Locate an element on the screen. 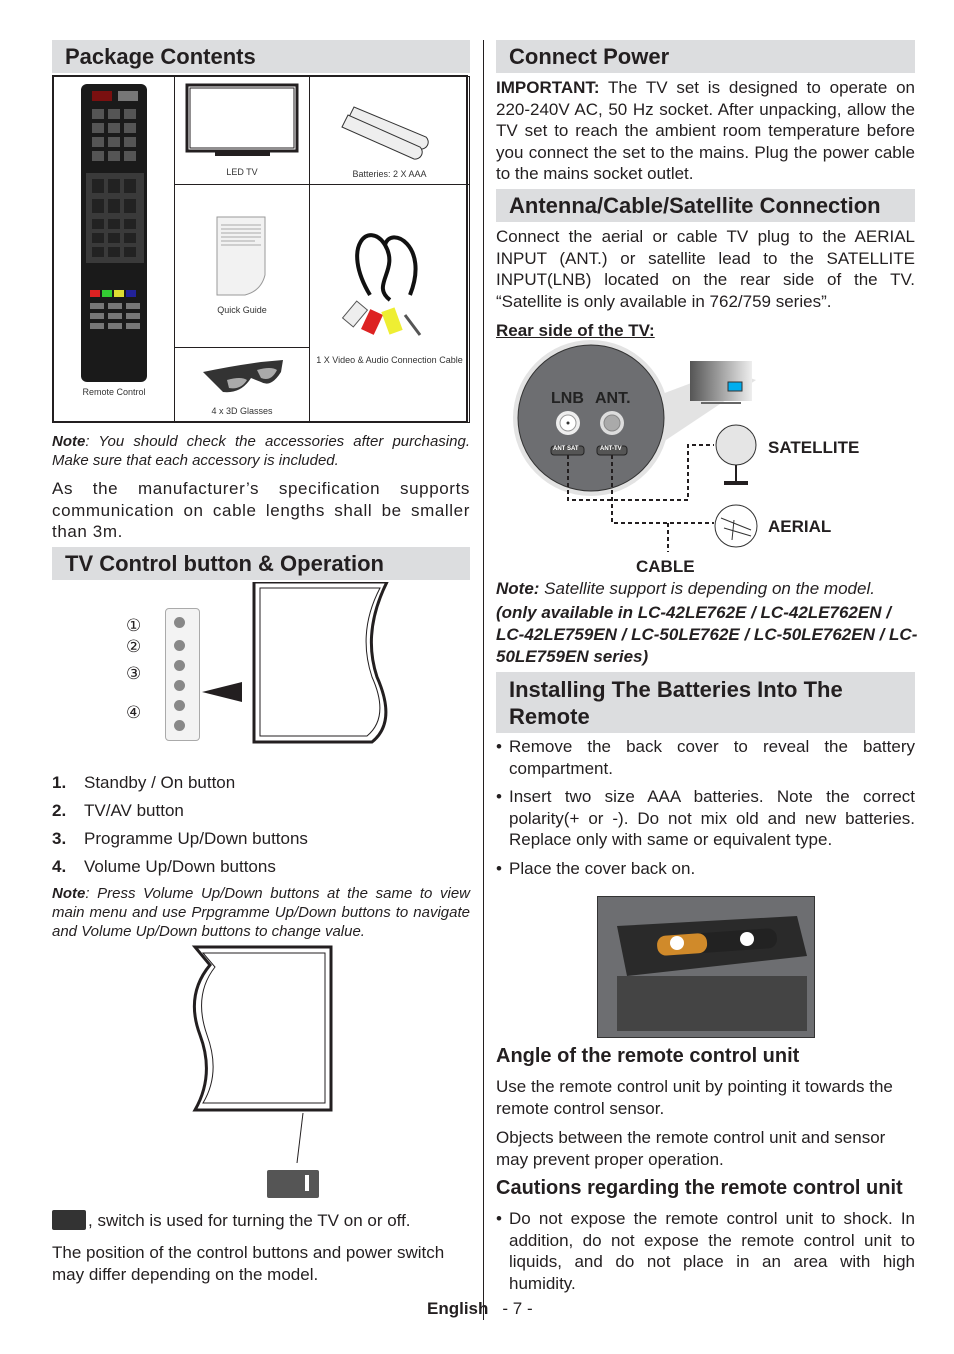 Image resolution: width=954 pixels, height=1354 pixels. section-title-batteries: Installing The Batteries Into The Remote is located at coordinates (705, 702).